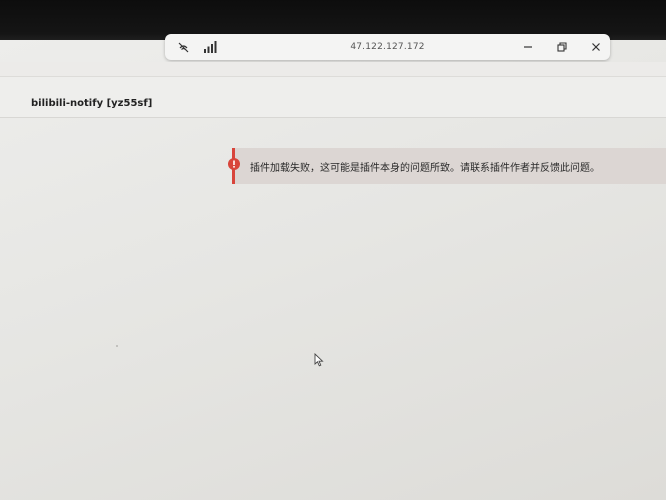  I want to click on restore-icon, so click(562, 47).